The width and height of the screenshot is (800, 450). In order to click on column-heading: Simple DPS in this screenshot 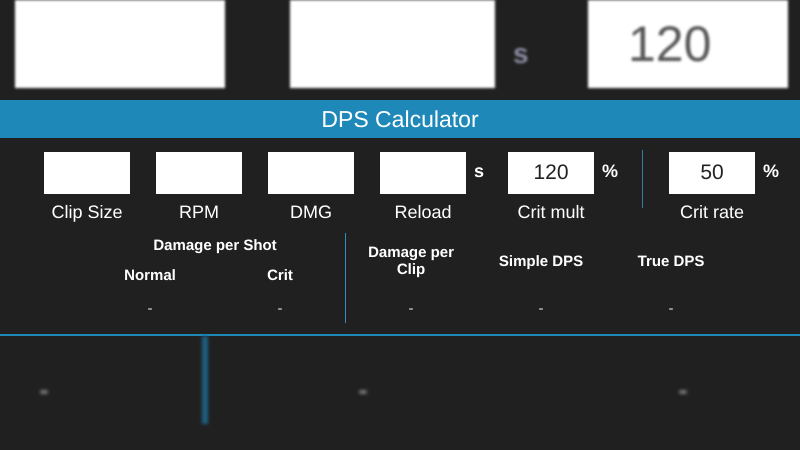, I will do `click(541, 261)`.